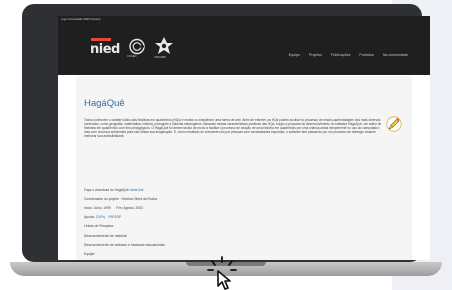  Describe the element at coordinates (160, 57) in the screenshot. I see `unicamp-logo-label: UNICAMP` at that location.